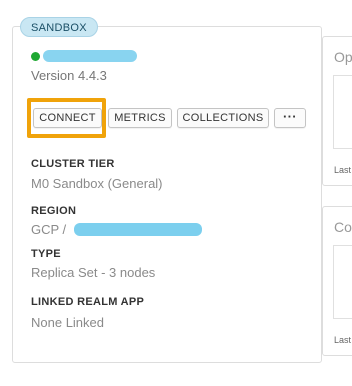 Image resolution: width=352 pixels, height=386 pixels. Describe the element at coordinates (67, 322) in the screenshot. I see `linked-realm-app-value: None Linked` at that location.